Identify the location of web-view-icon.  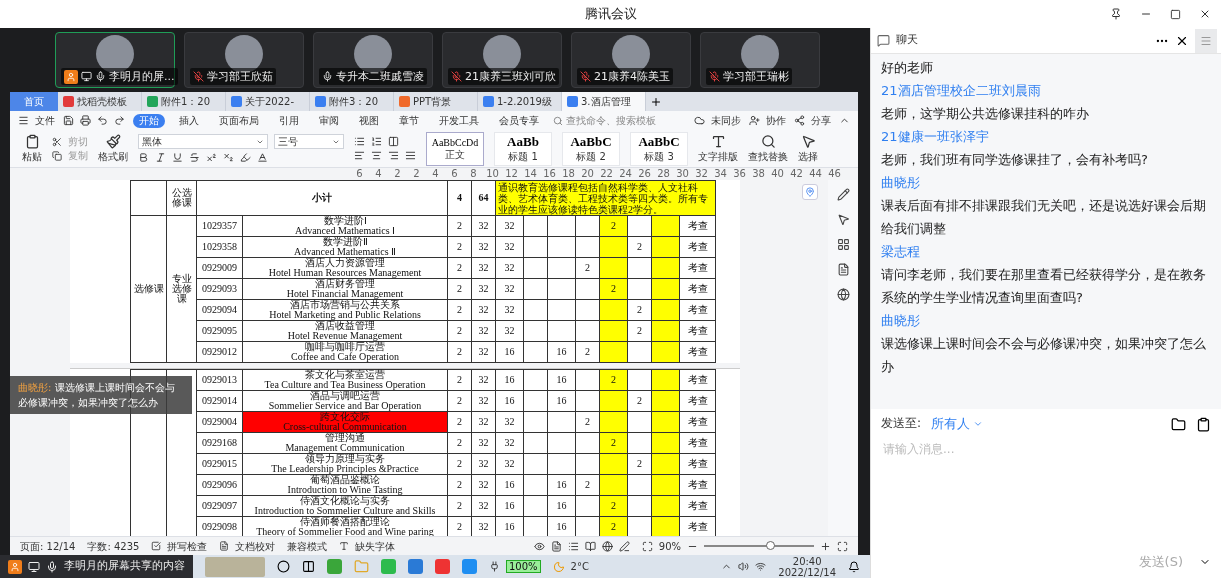
(607, 546).